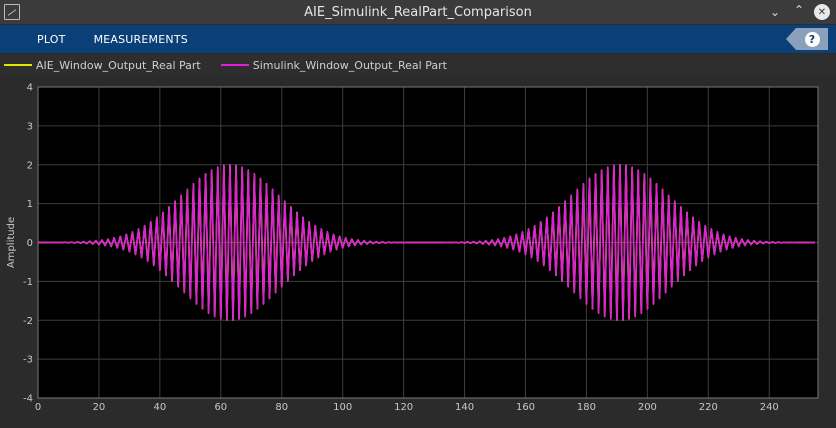 This screenshot has width=836, height=428. I want to click on y-tick-label: -4, so click(28, 399).